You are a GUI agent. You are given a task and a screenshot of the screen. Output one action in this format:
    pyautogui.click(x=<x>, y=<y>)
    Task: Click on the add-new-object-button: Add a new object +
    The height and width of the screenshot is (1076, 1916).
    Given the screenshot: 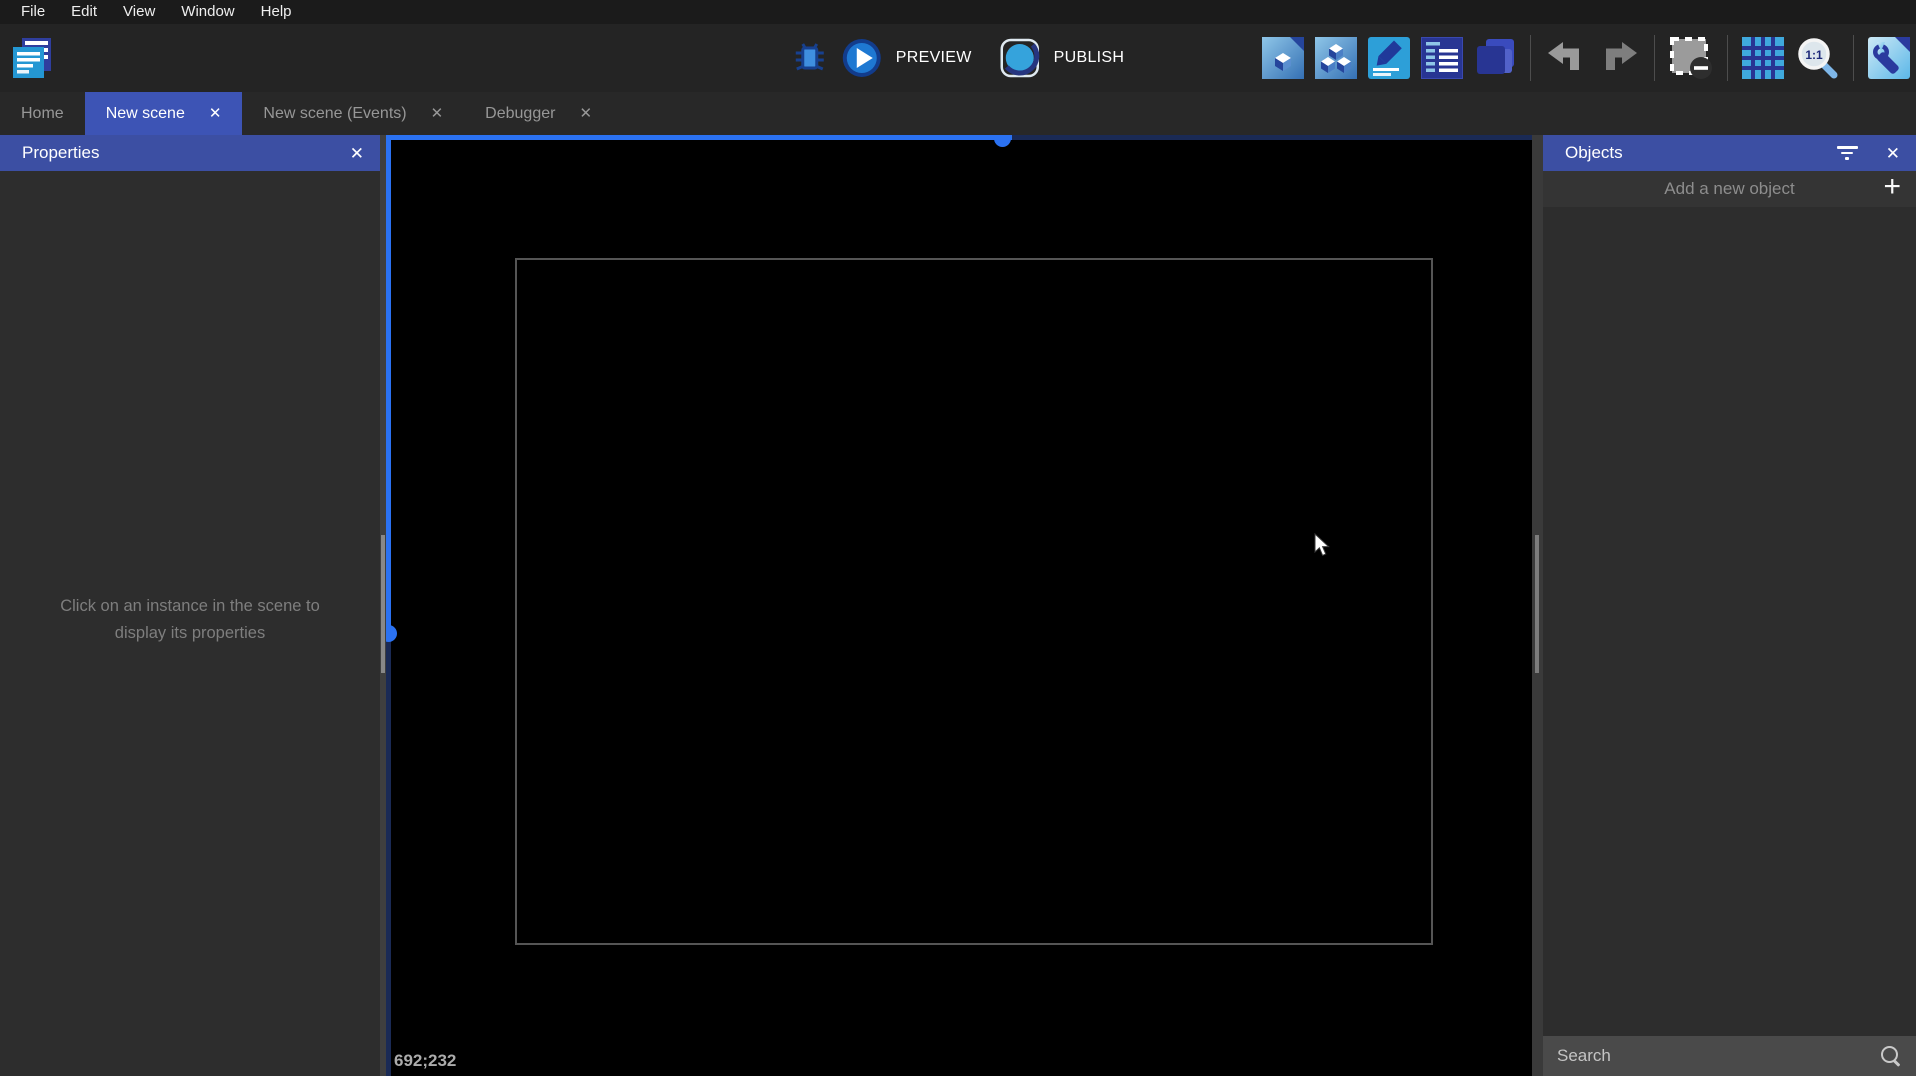 What is the action you would take?
    pyautogui.click(x=1729, y=189)
    